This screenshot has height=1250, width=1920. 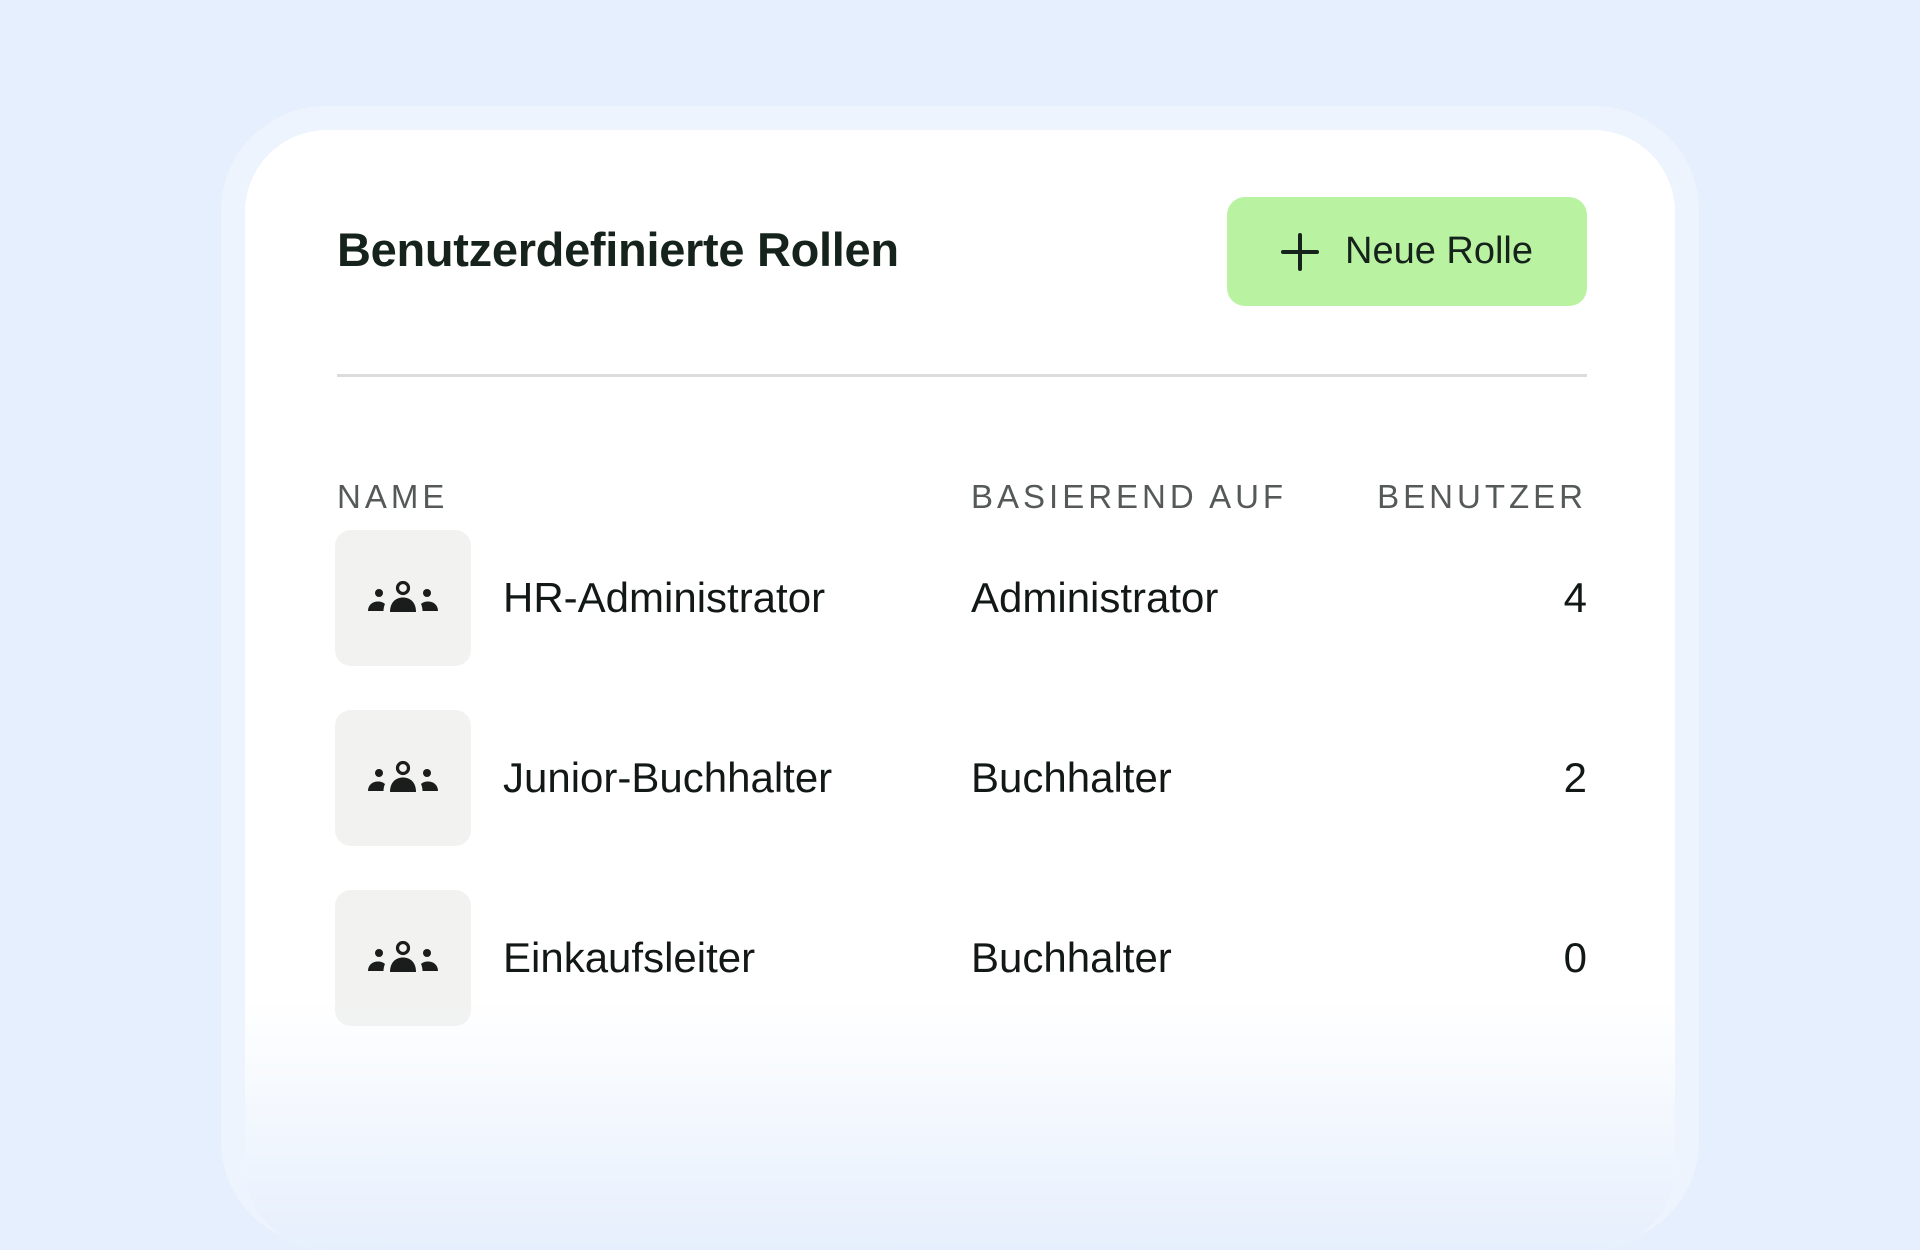 I want to click on role-user-count: 0, so click(x=1575, y=957).